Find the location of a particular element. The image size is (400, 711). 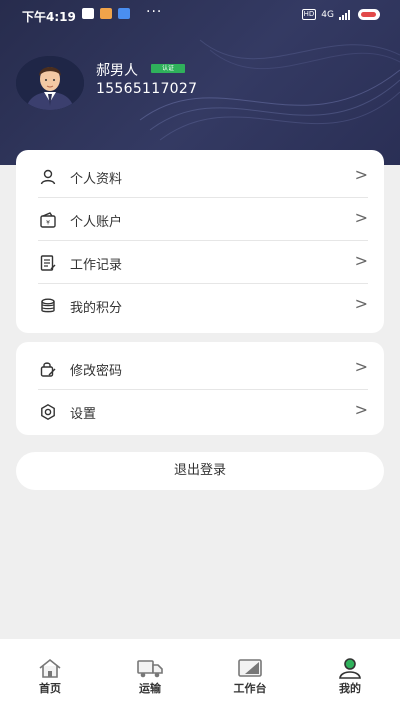

user-phone: 15565117027 is located at coordinates (147, 89).